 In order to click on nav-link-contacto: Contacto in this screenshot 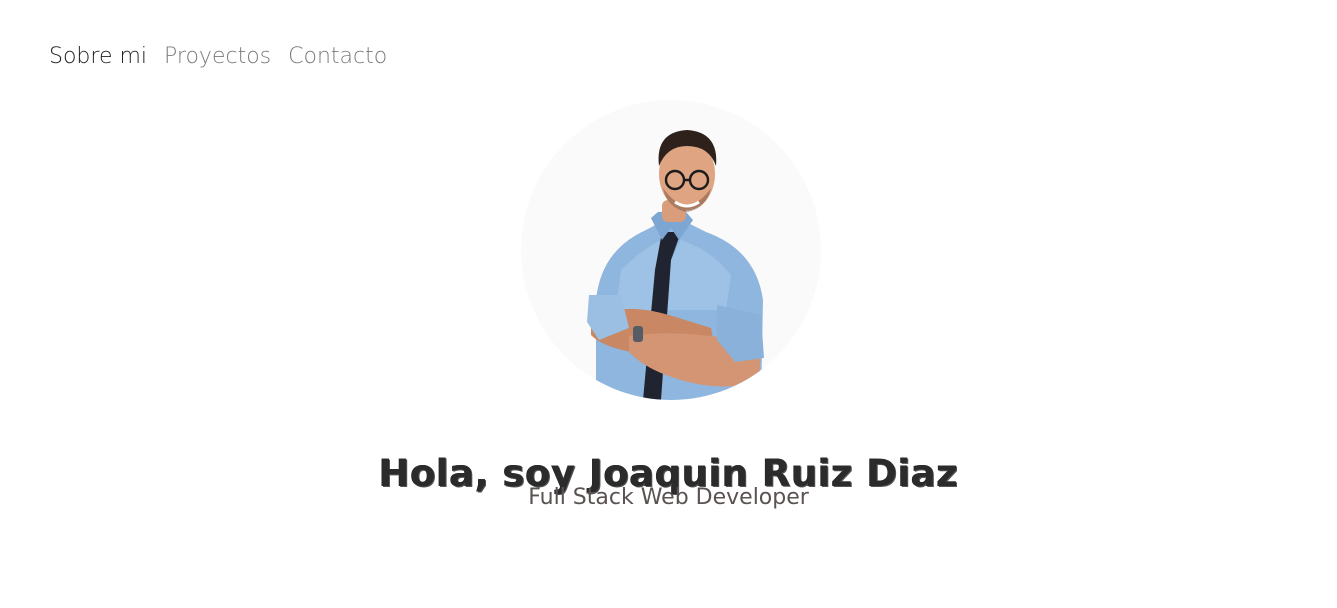, I will do `click(337, 57)`.